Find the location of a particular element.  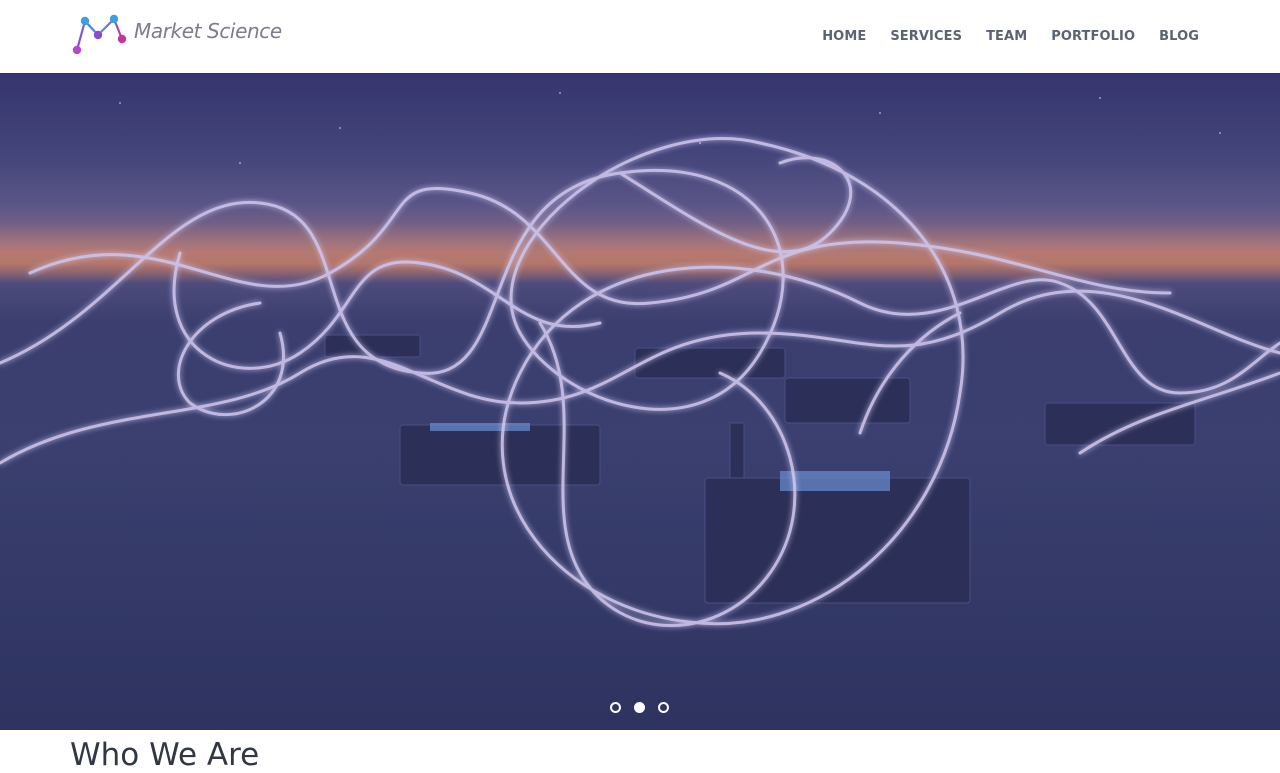

who-we-are-heading: Who We Are is located at coordinates (165, 755).